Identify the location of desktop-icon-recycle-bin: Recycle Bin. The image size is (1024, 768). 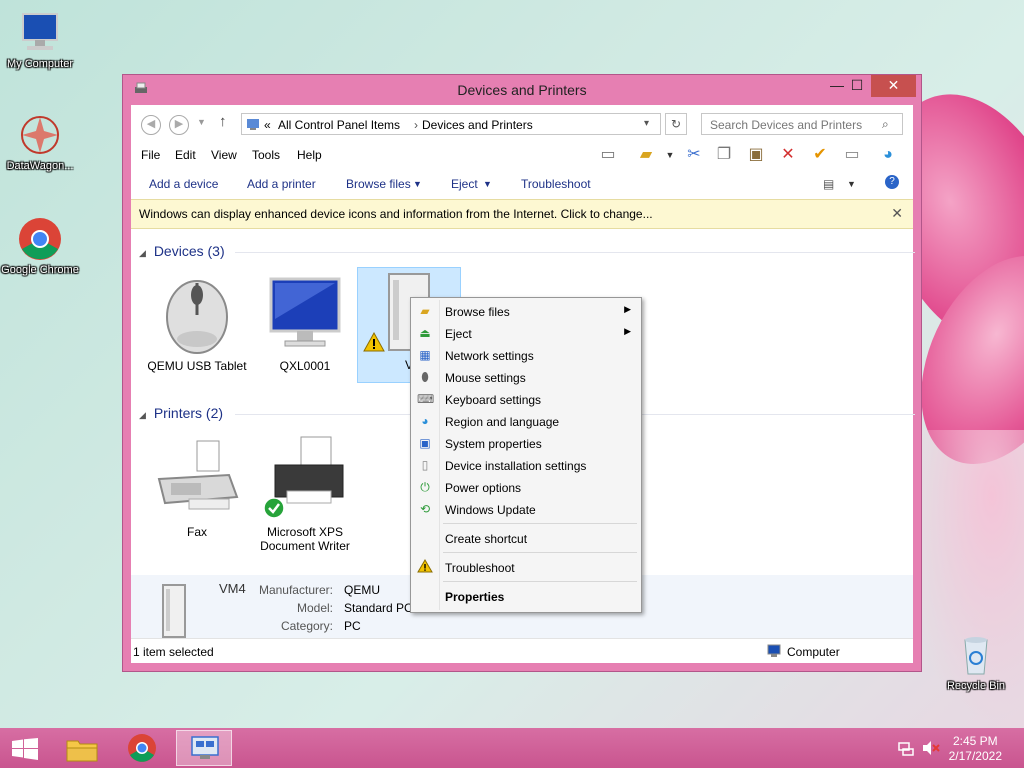
(976, 662).